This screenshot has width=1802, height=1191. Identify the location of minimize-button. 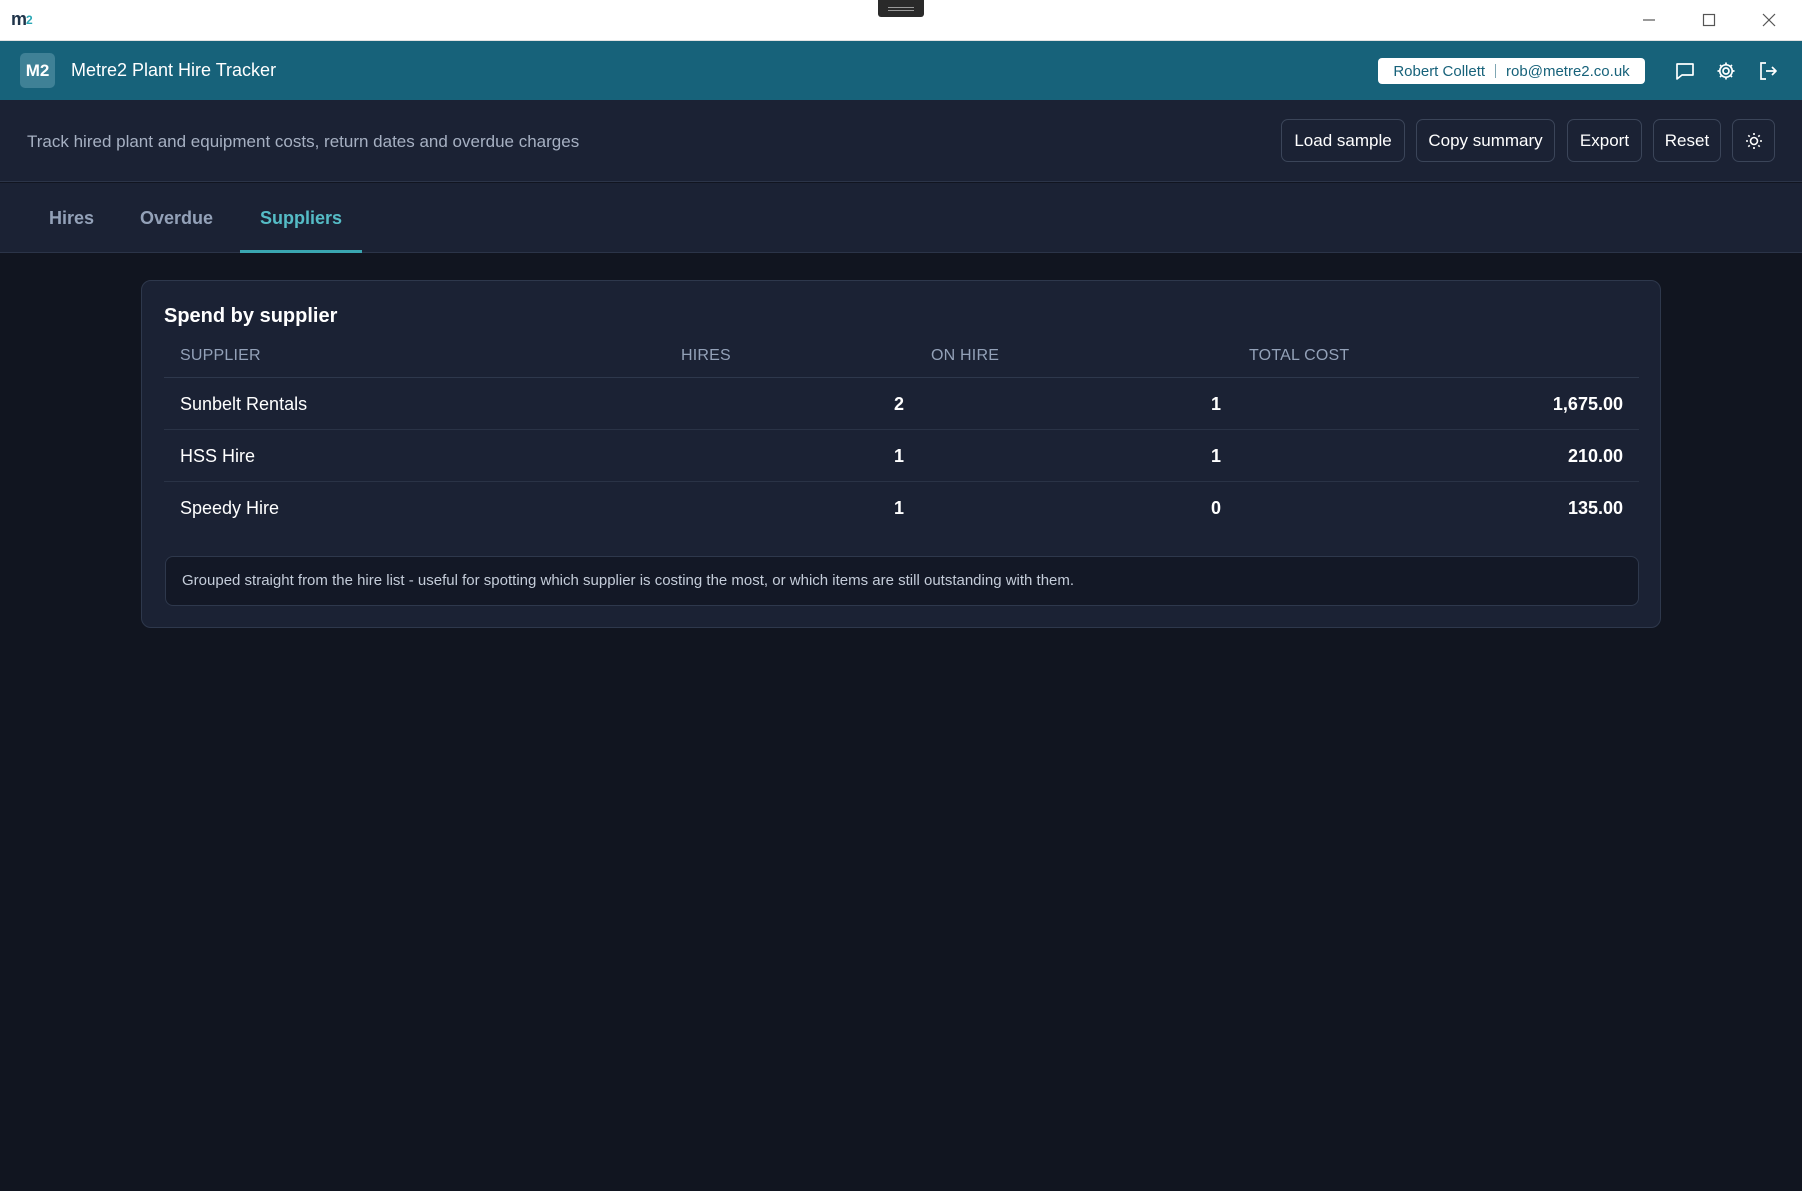
(1649, 20).